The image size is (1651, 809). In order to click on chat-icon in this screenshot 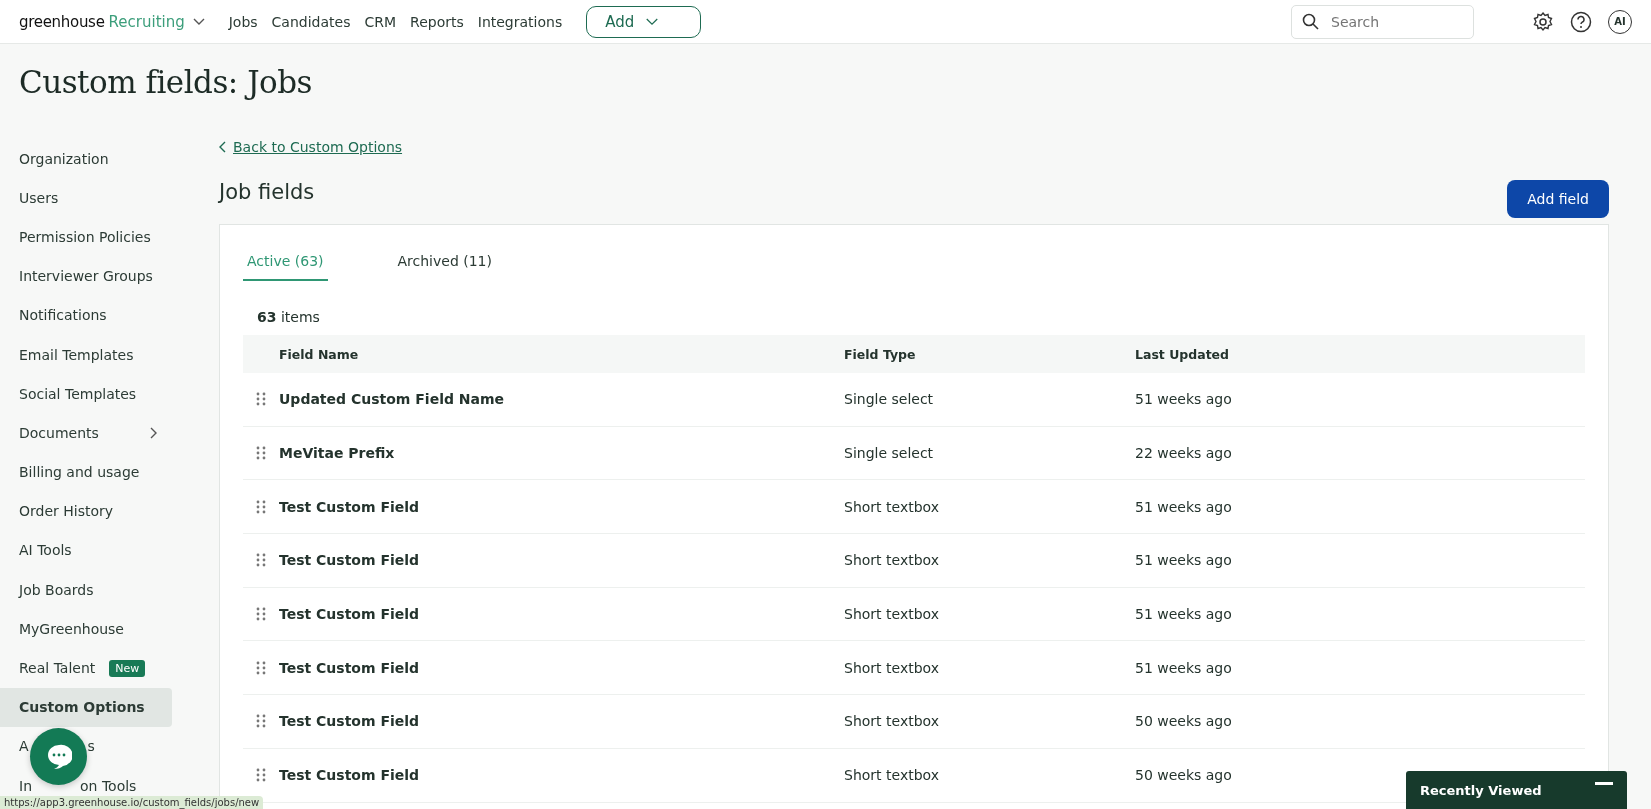, I will do `click(58, 756)`.